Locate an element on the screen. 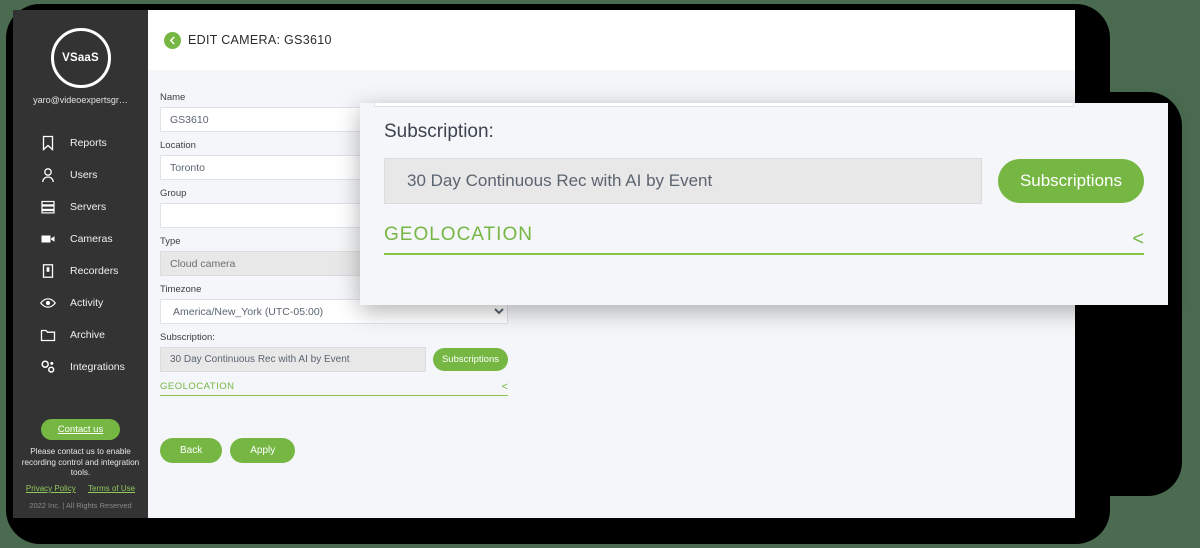 The width and height of the screenshot is (1200, 548). server-icon is located at coordinates (48, 207).